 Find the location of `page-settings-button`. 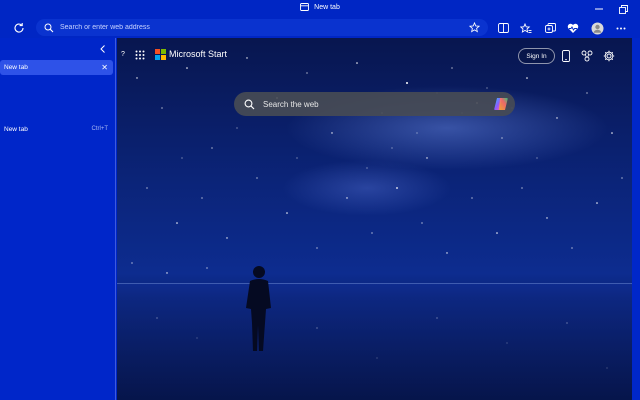

page-settings-button is located at coordinates (609, 56).